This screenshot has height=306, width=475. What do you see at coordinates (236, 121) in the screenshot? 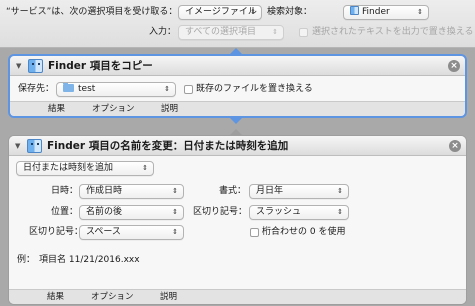
I see `connector-notch` at bounding box center [236, 121].